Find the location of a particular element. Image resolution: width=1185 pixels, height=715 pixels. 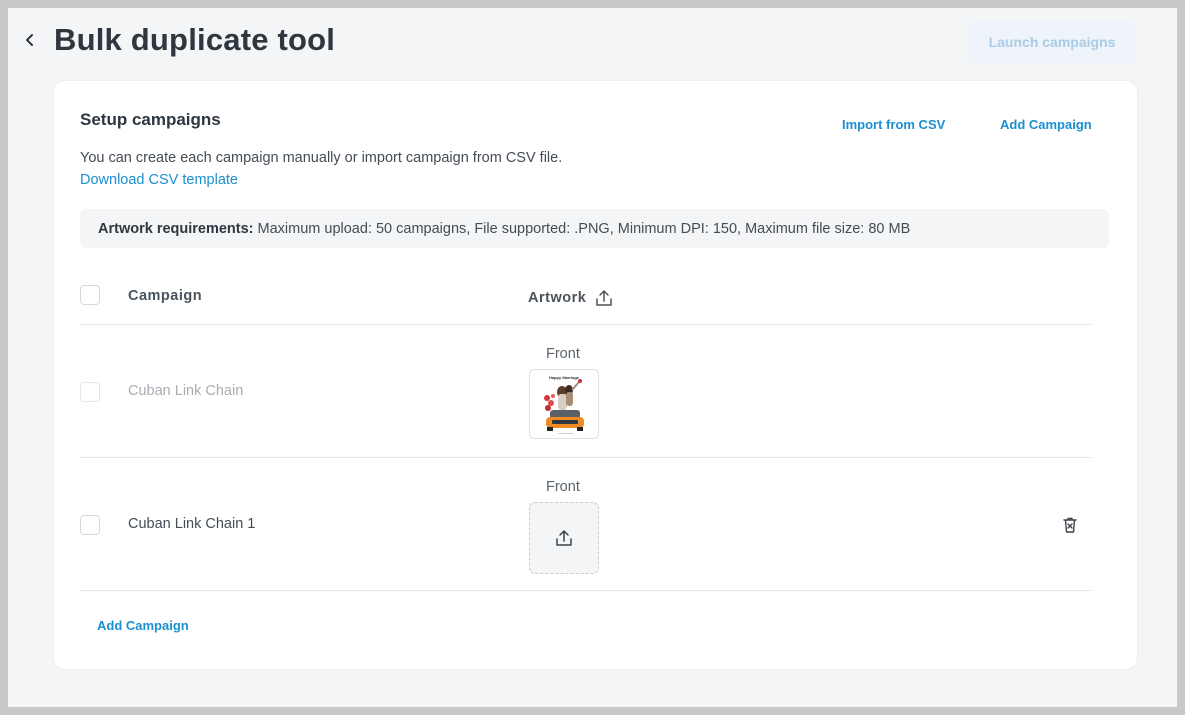

add-campaign-button-top: Add Campaign is located at coordinates (1046, 124).